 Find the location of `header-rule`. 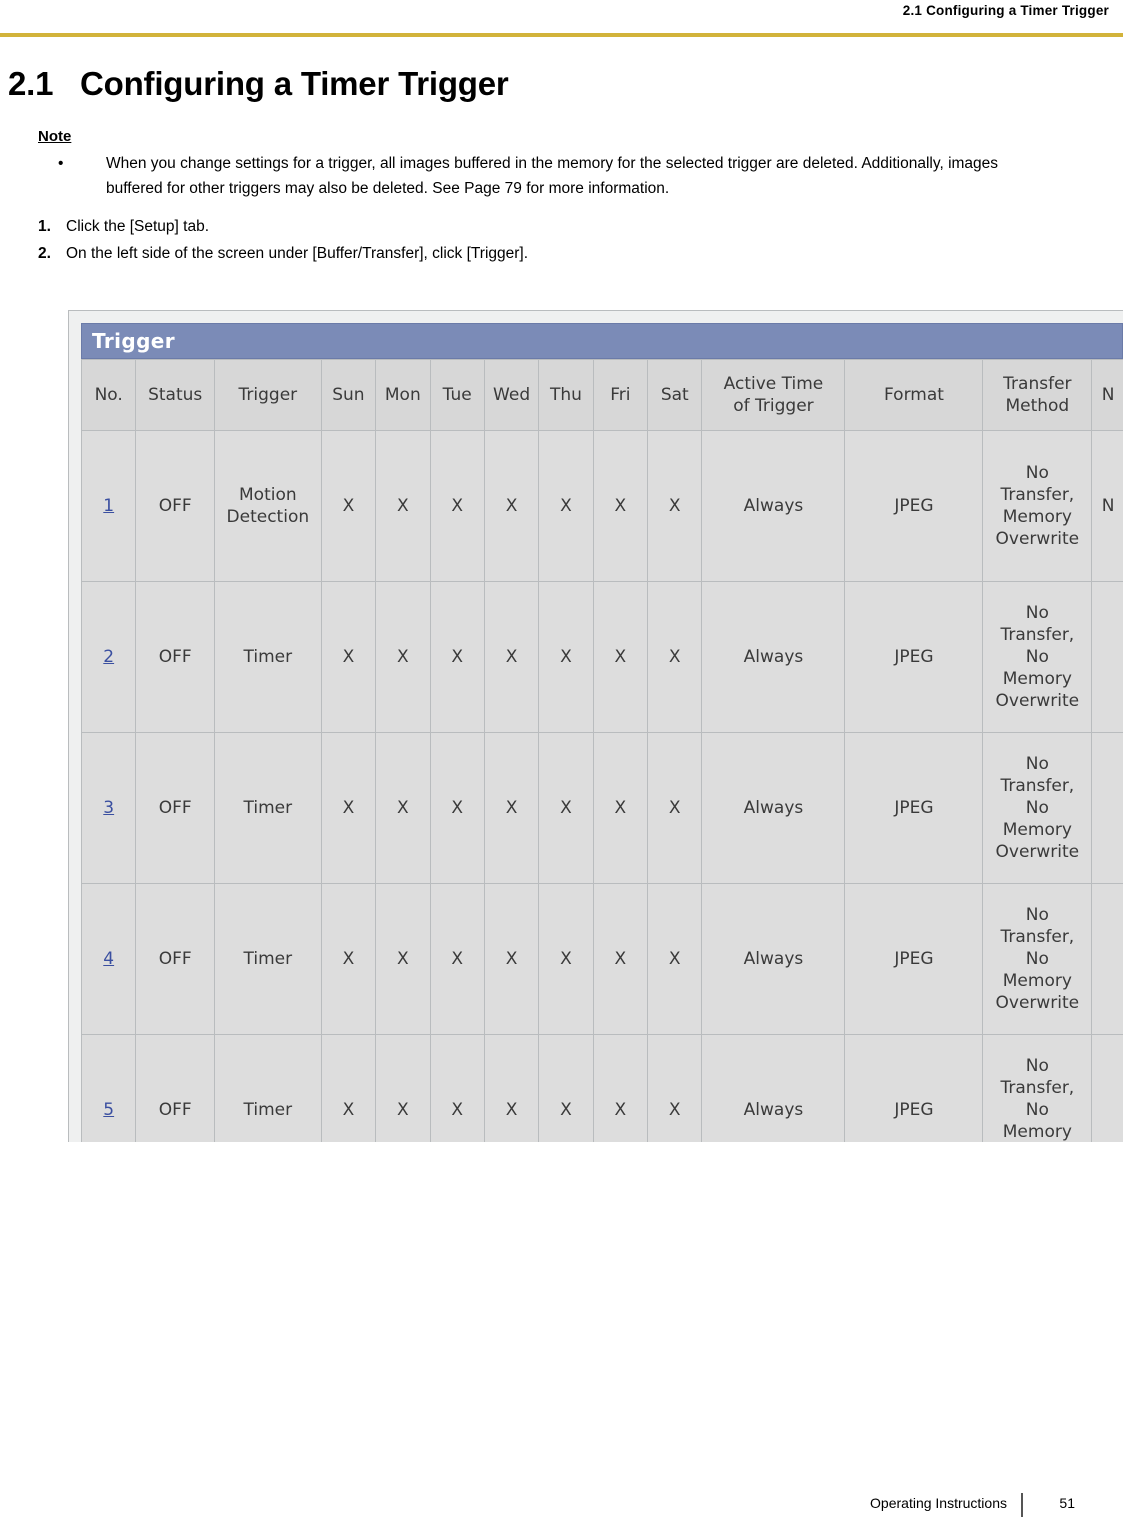

header-rule is located at coordinates (561, 35).